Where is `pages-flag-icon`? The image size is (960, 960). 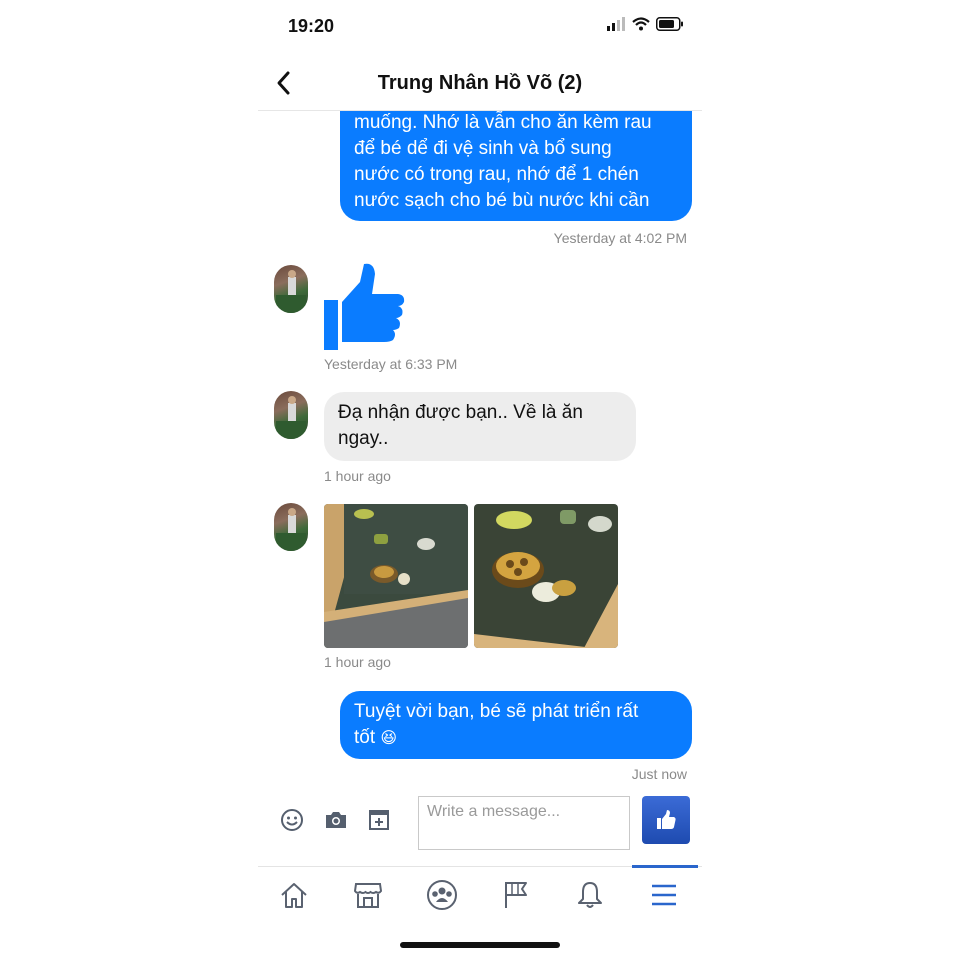 pages-flag-icon is located at coordinates (516, 895).